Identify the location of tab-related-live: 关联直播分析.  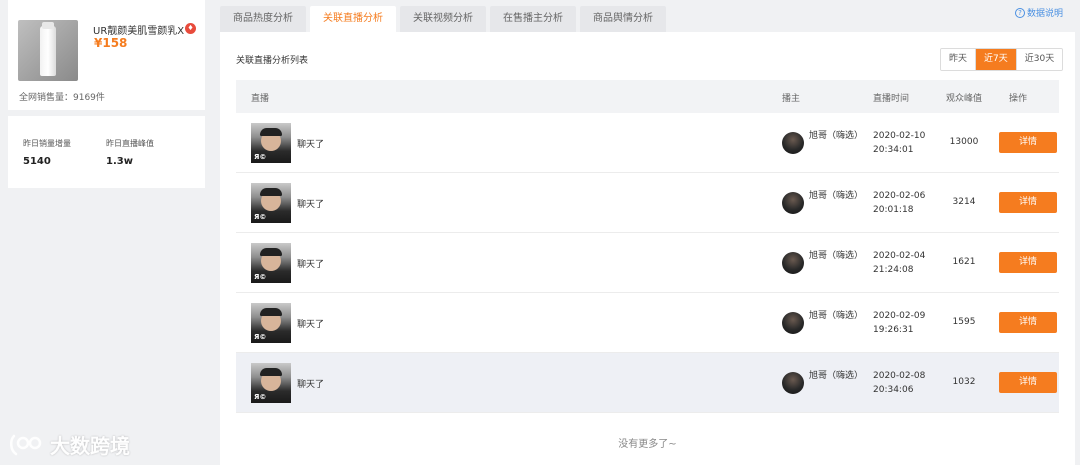
(353, 19).